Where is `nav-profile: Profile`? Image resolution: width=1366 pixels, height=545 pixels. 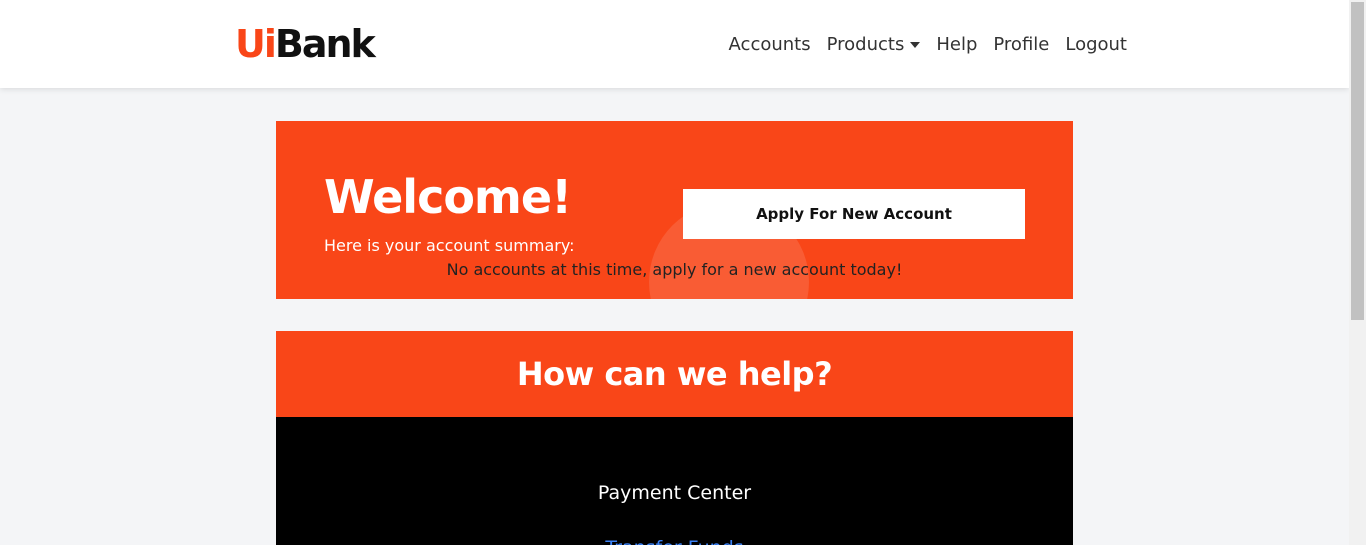
nav-profile: Profile is located at coordinates (1021, 45).